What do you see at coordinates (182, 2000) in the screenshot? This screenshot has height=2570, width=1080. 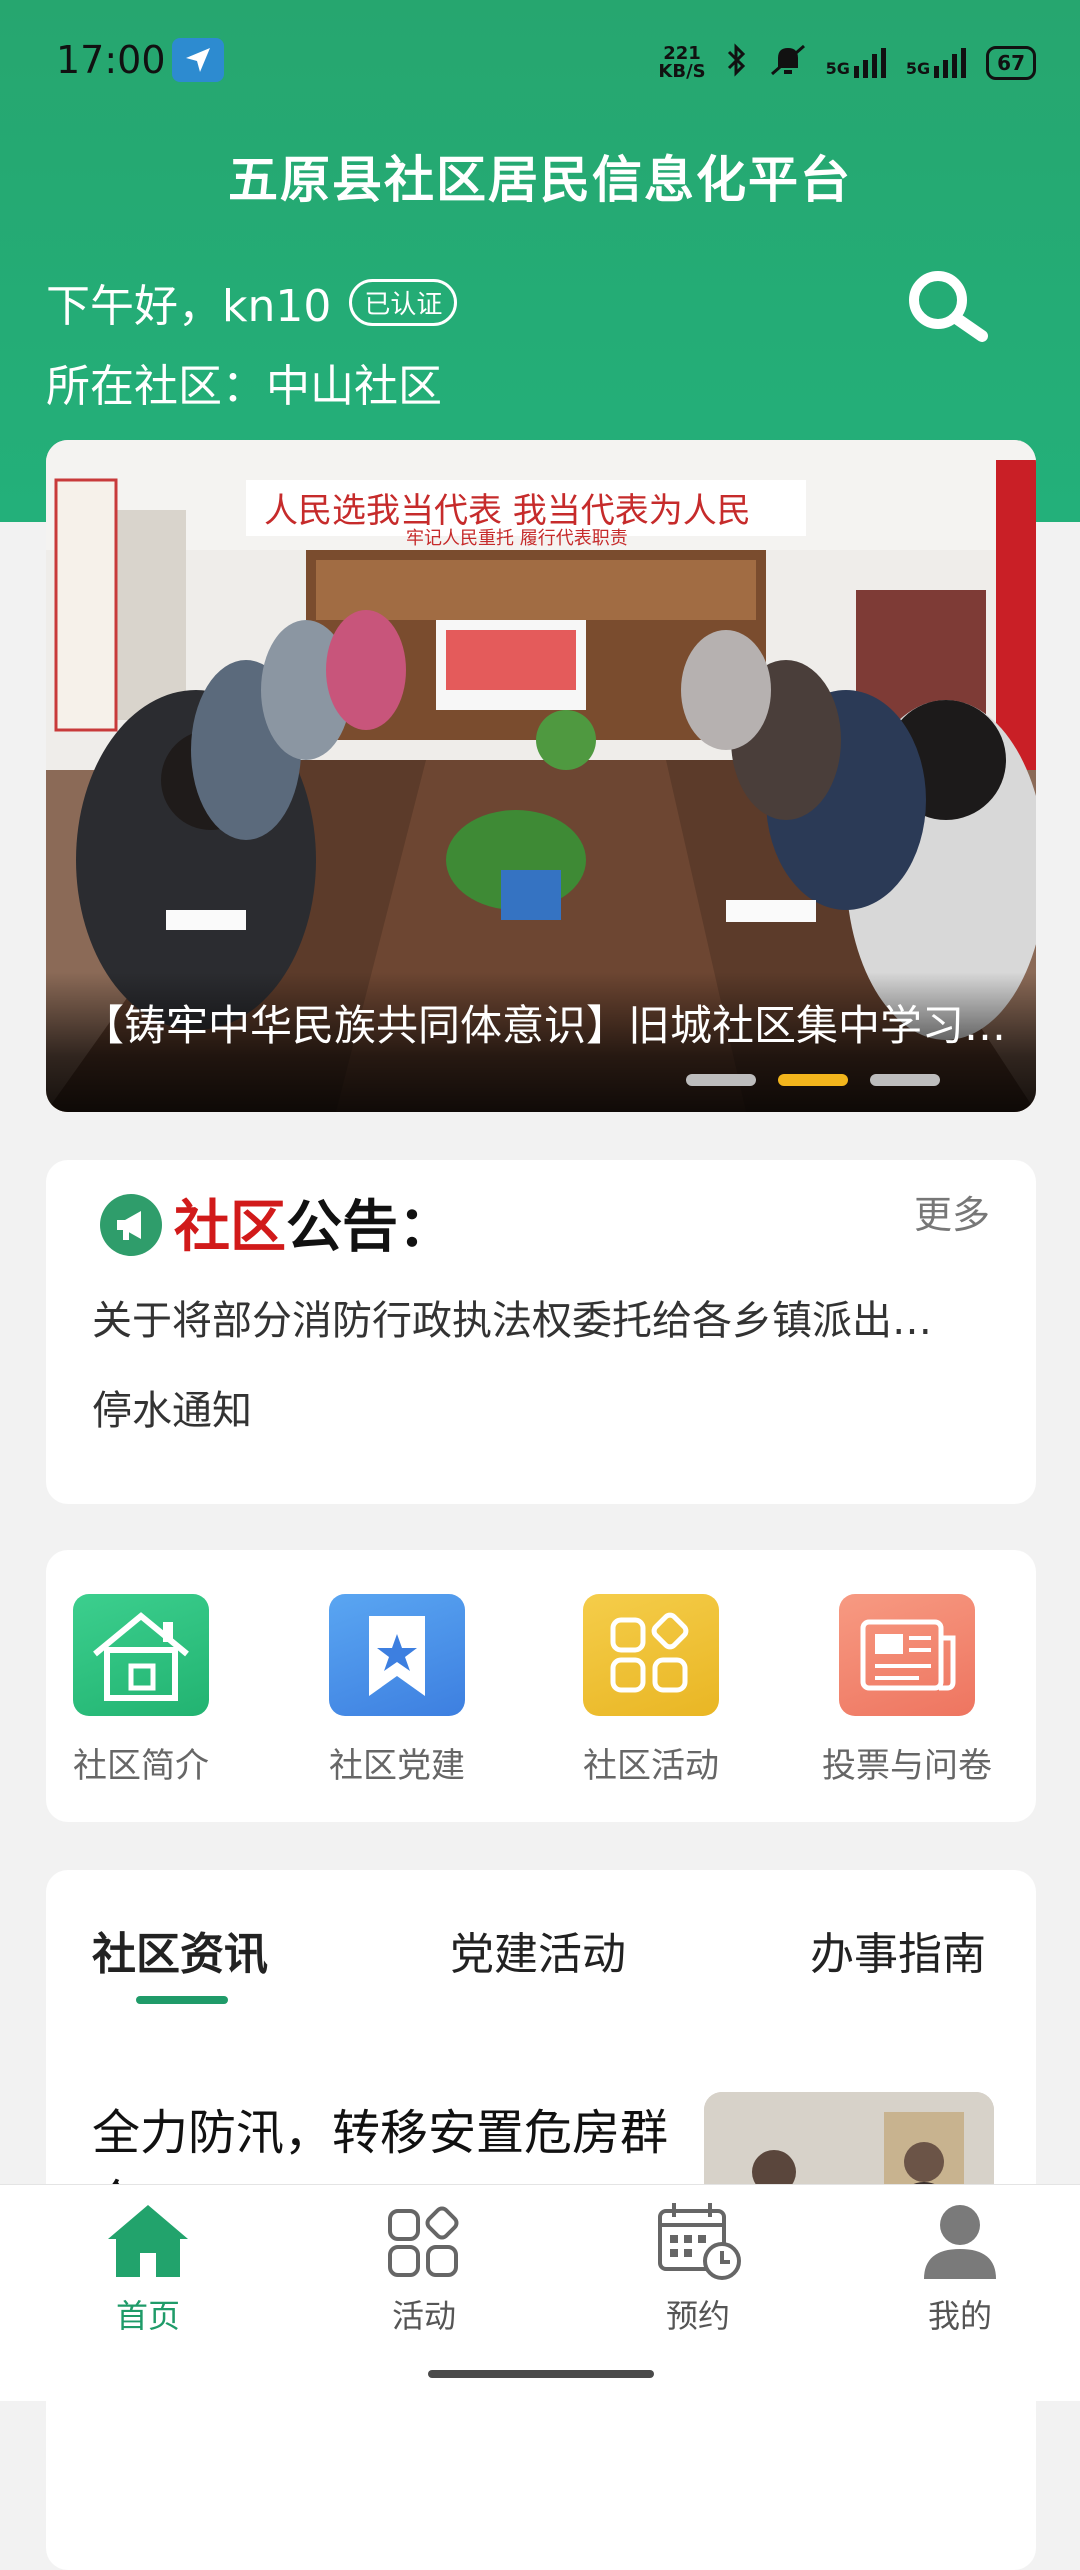 I see `active-tab-indicator` at bounding box center [182, 2000].